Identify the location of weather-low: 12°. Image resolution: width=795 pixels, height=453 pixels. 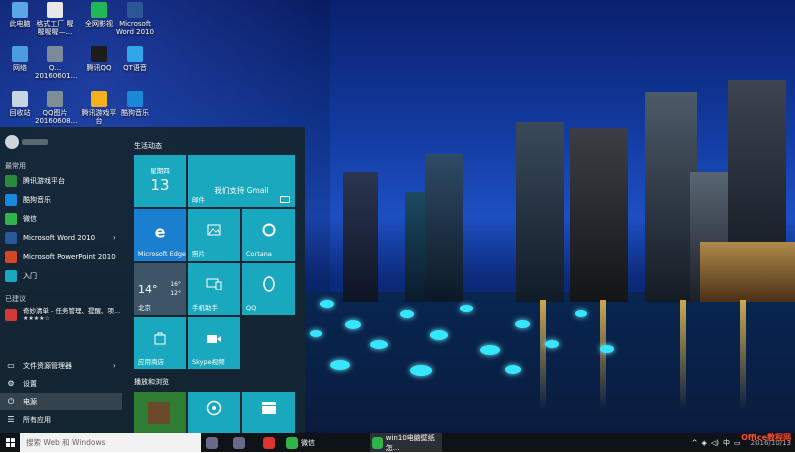
(175, 293).